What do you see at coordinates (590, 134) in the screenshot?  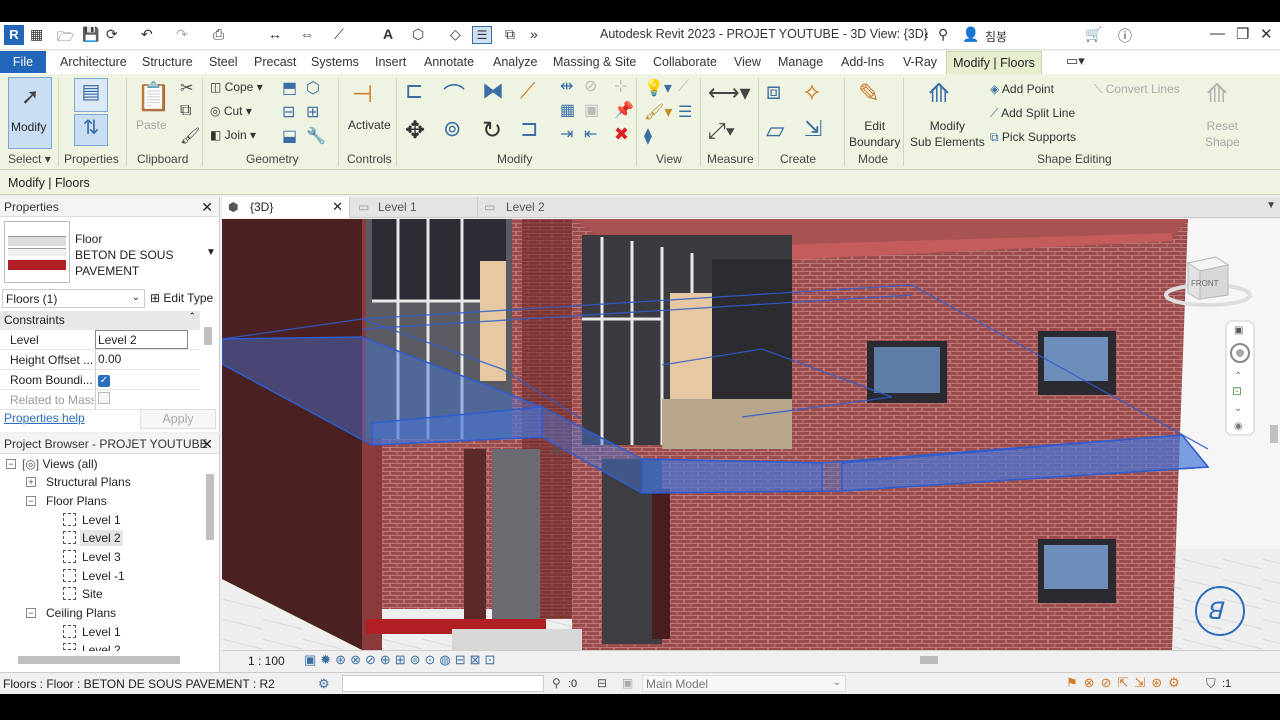 I see `trim-multiple-icon: ⇤` at bounding box center [590, 134].